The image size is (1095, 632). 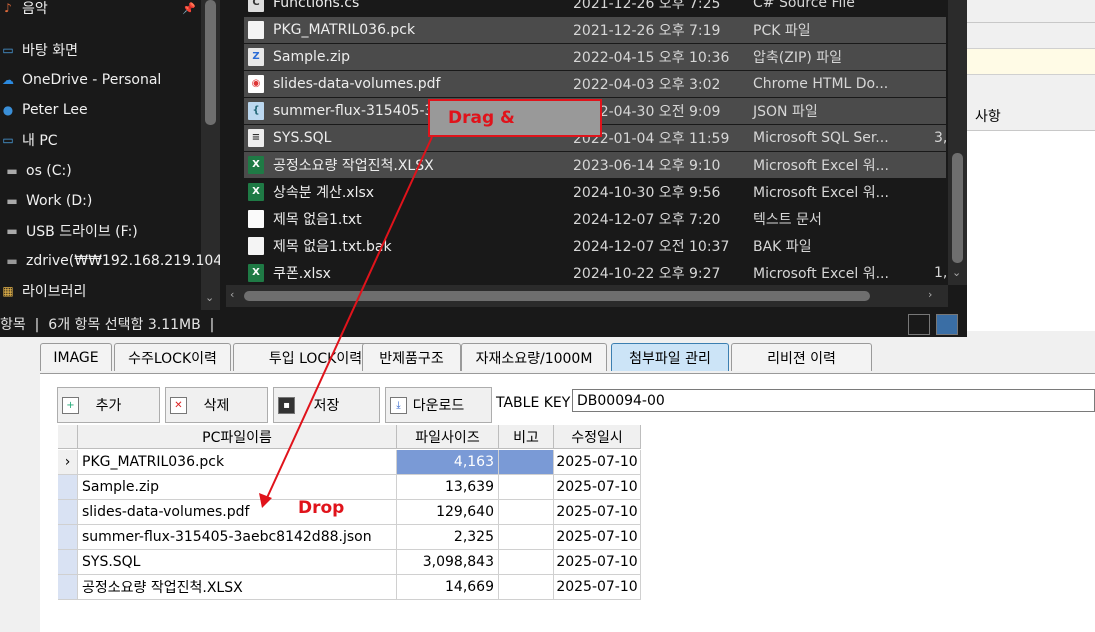 What do you see at coordinates (172, 357) in the screenshot?
I see `tab-2: 수주LOCK이력` at bounding box center [172, 357].